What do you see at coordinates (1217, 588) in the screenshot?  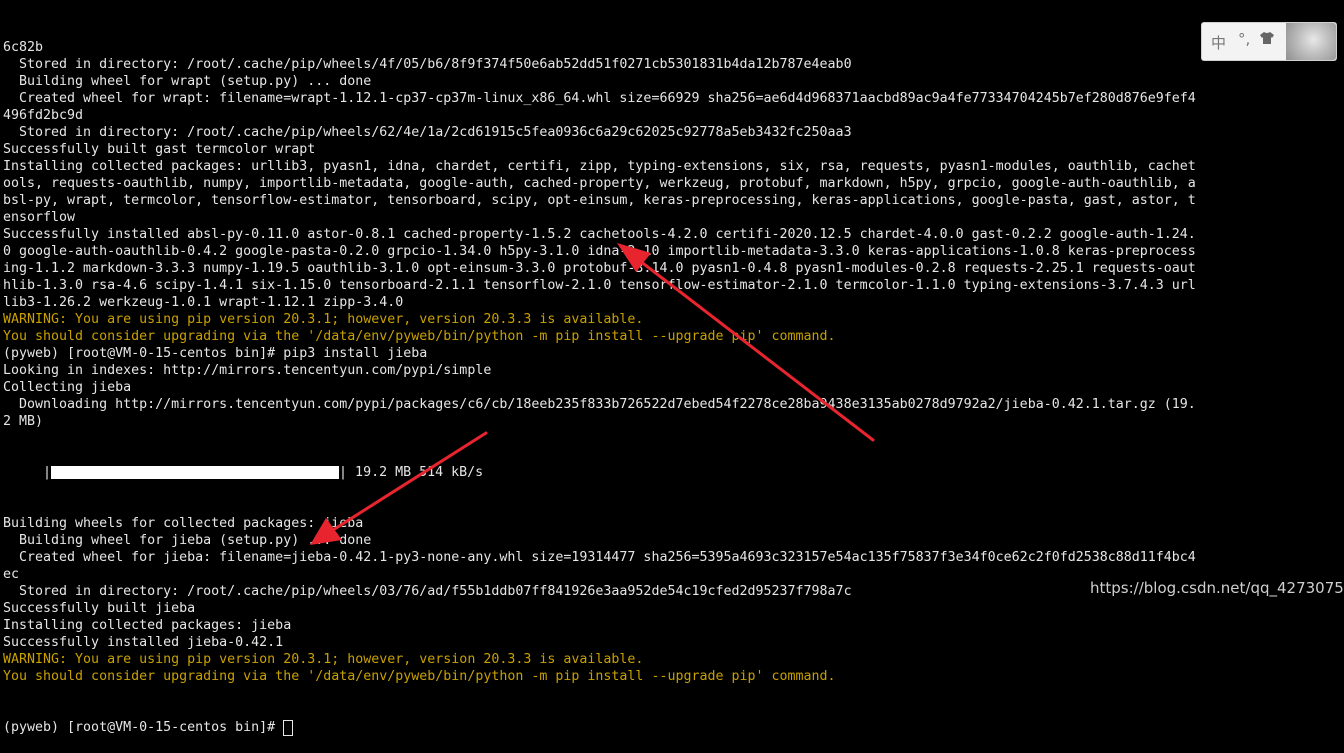 I see `watermark: https://blog.csdn.net/qq_42730750` at bounding box center [1217, 588].